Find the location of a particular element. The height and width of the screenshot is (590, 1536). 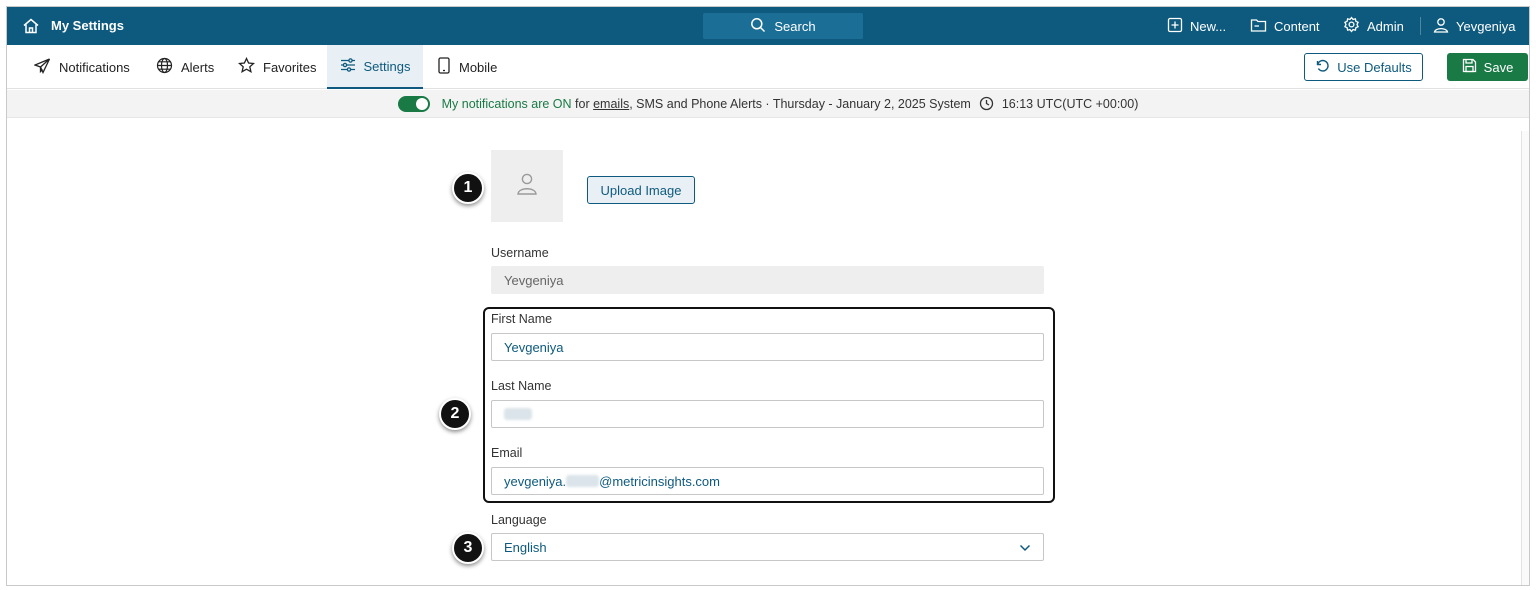

notifications-toggle is located at coordinates (413, 103).